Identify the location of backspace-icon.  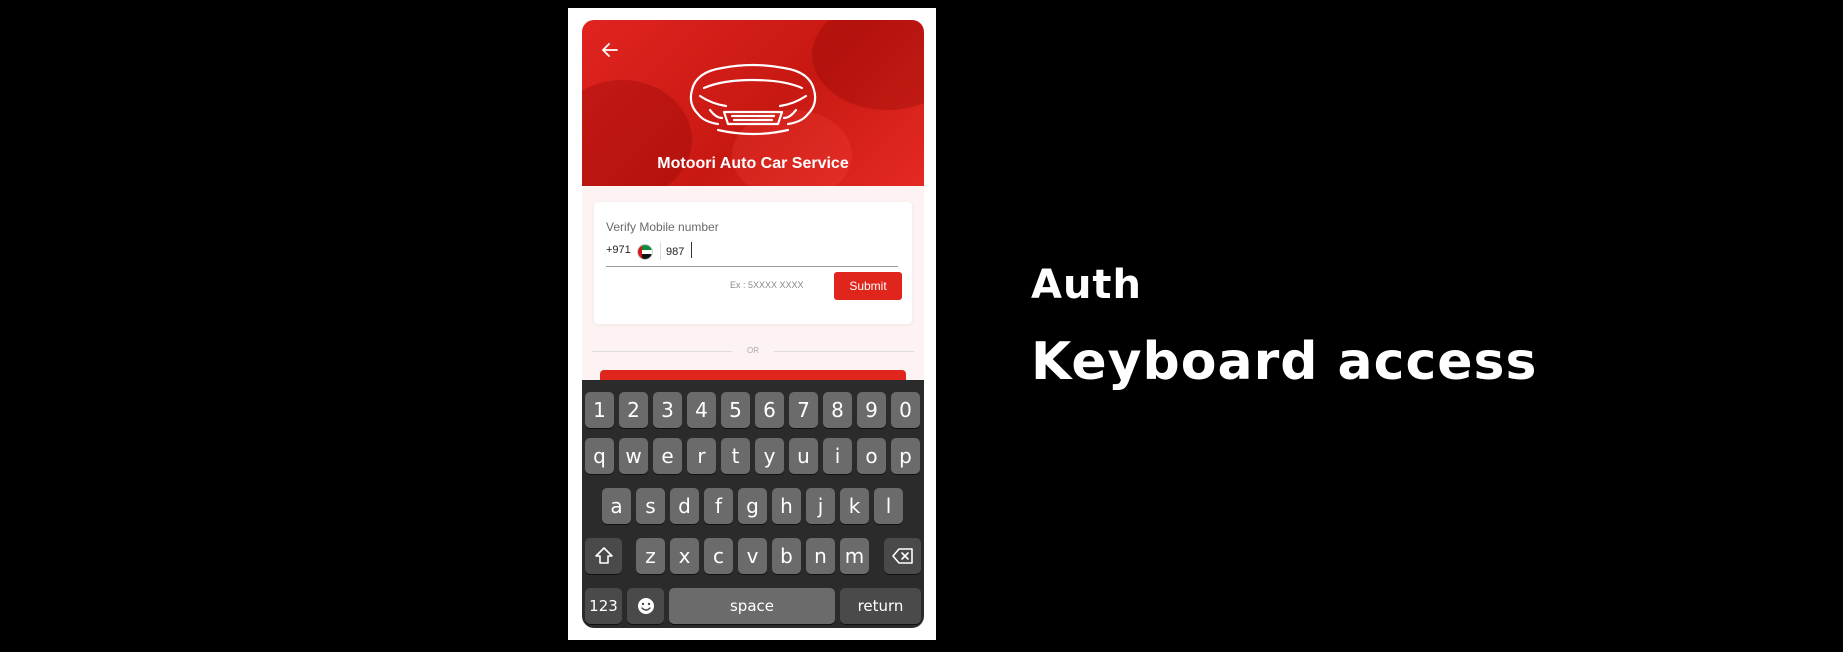
(902, 556).